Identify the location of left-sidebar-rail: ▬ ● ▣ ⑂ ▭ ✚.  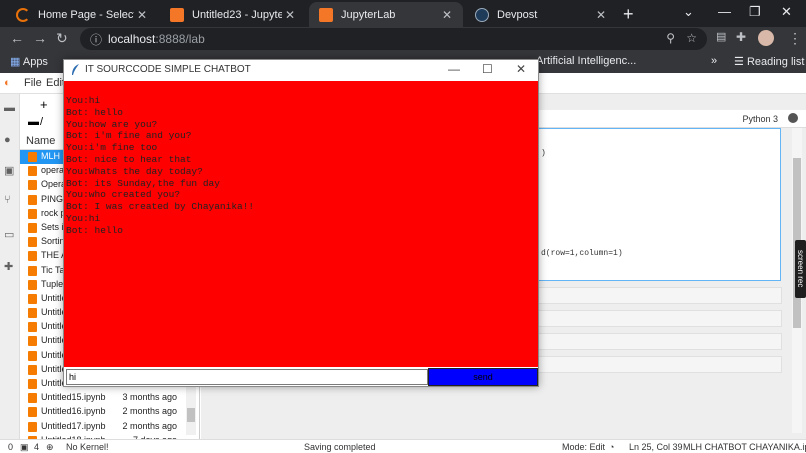
(10, 266).